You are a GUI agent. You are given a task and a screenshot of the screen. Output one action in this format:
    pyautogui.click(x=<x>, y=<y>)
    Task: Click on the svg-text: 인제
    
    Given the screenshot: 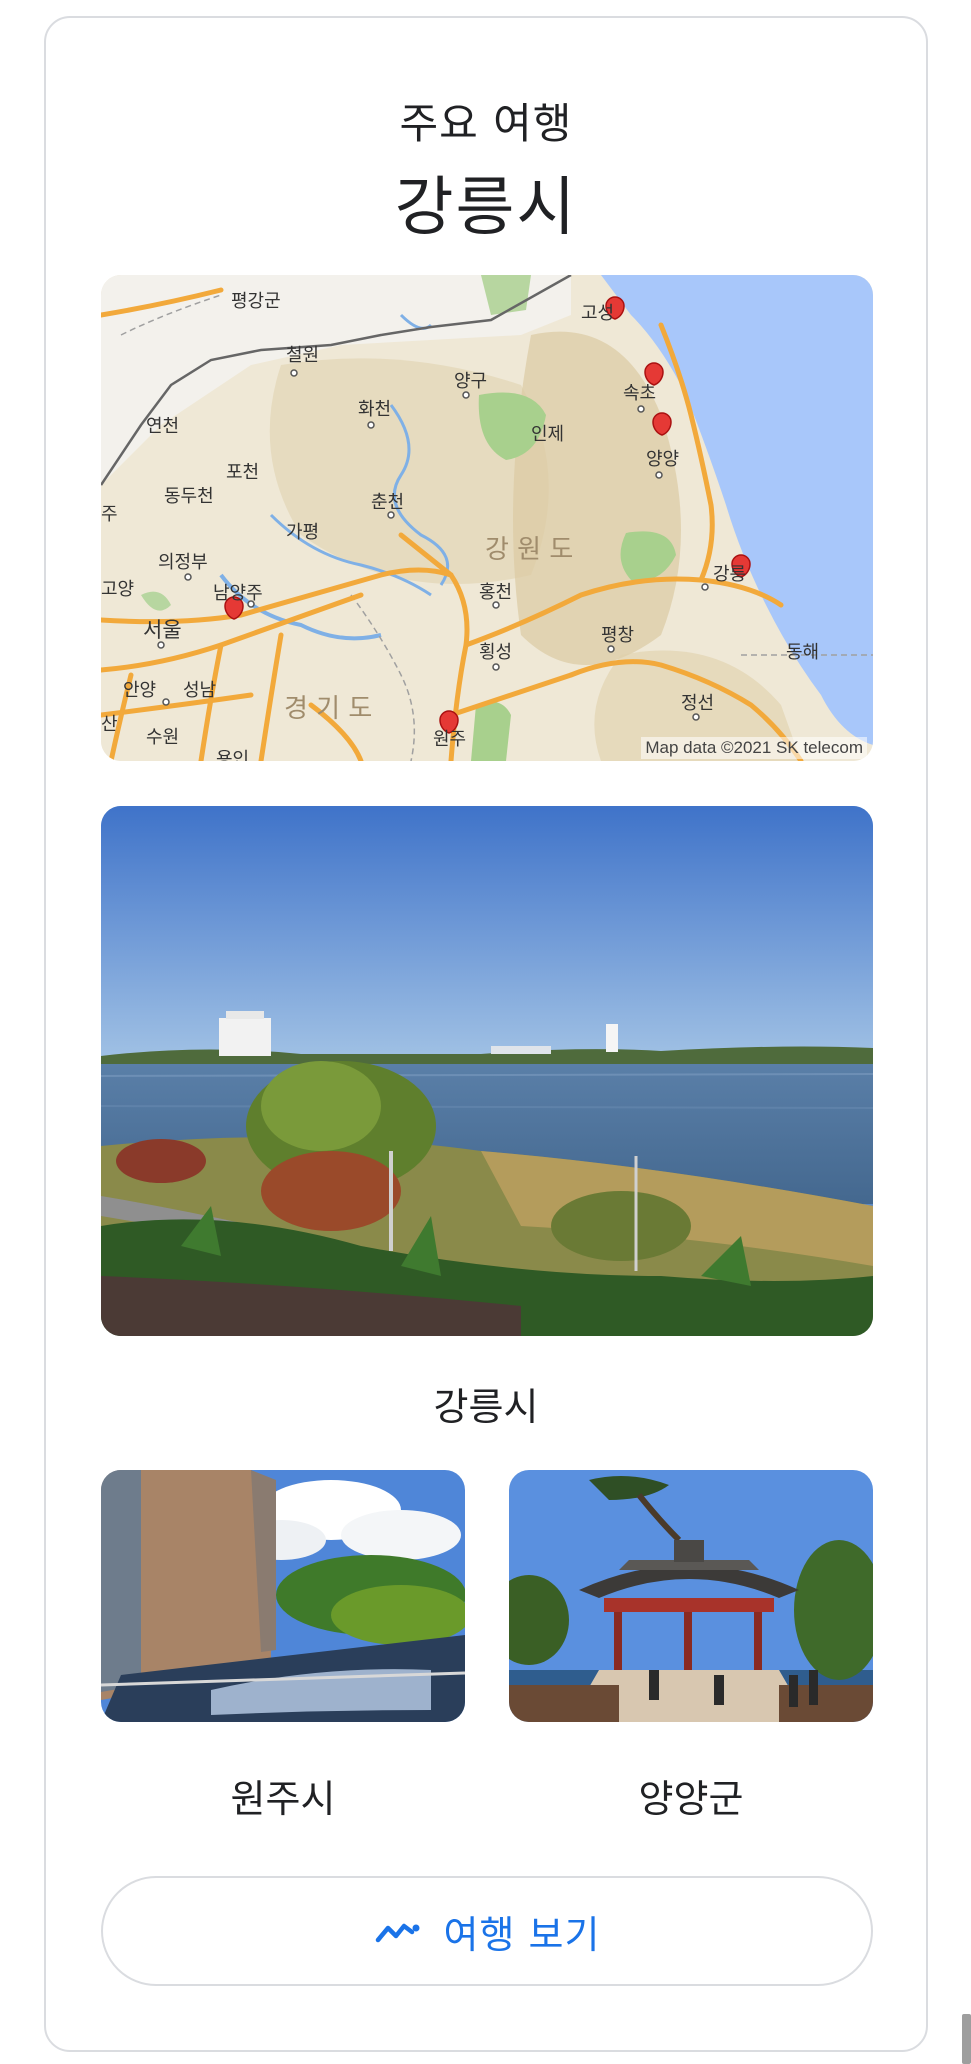 What is the action you would take?
    pyautogui.click(x=547, y=434)
    